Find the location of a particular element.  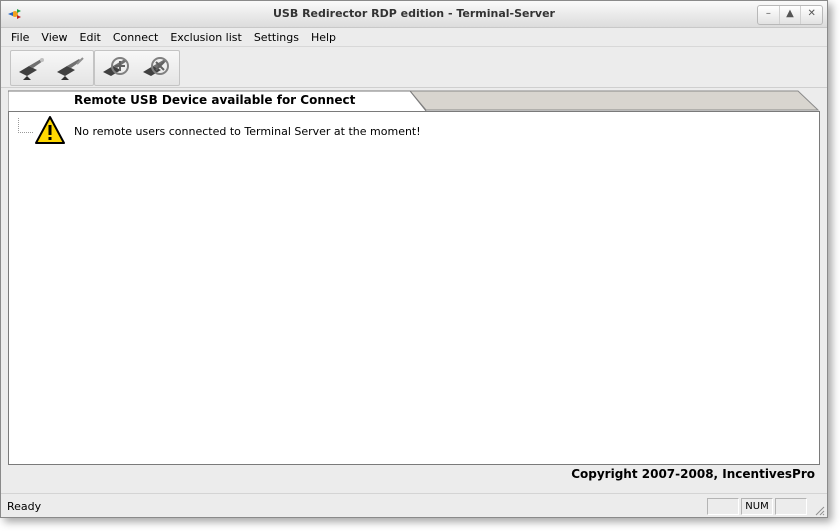

connect-device-icon is located at coordinates (31, 69).